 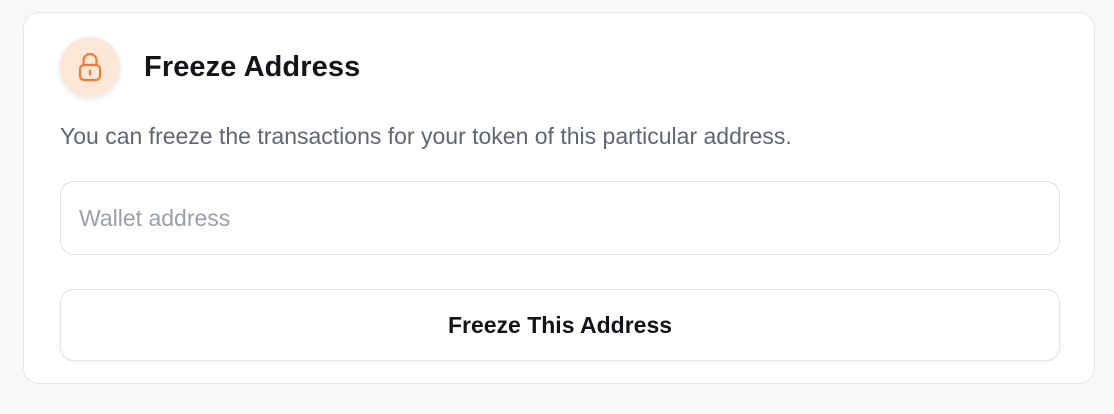 What do you see at coordinates (90, 67) in the screenshot?
I see `unlock-icon` at bounding box center [90, 67].